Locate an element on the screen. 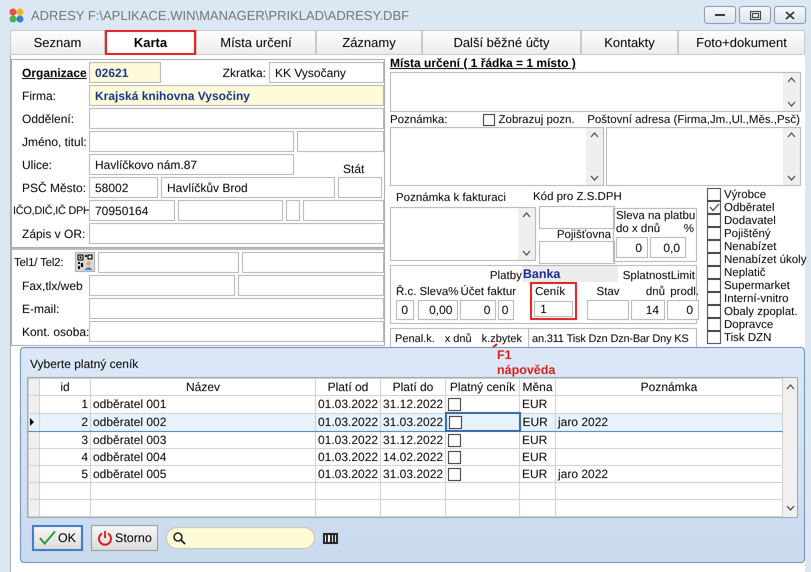 The image size is (811, 572). chevron-up-icon is located at coordinates (790, 387).